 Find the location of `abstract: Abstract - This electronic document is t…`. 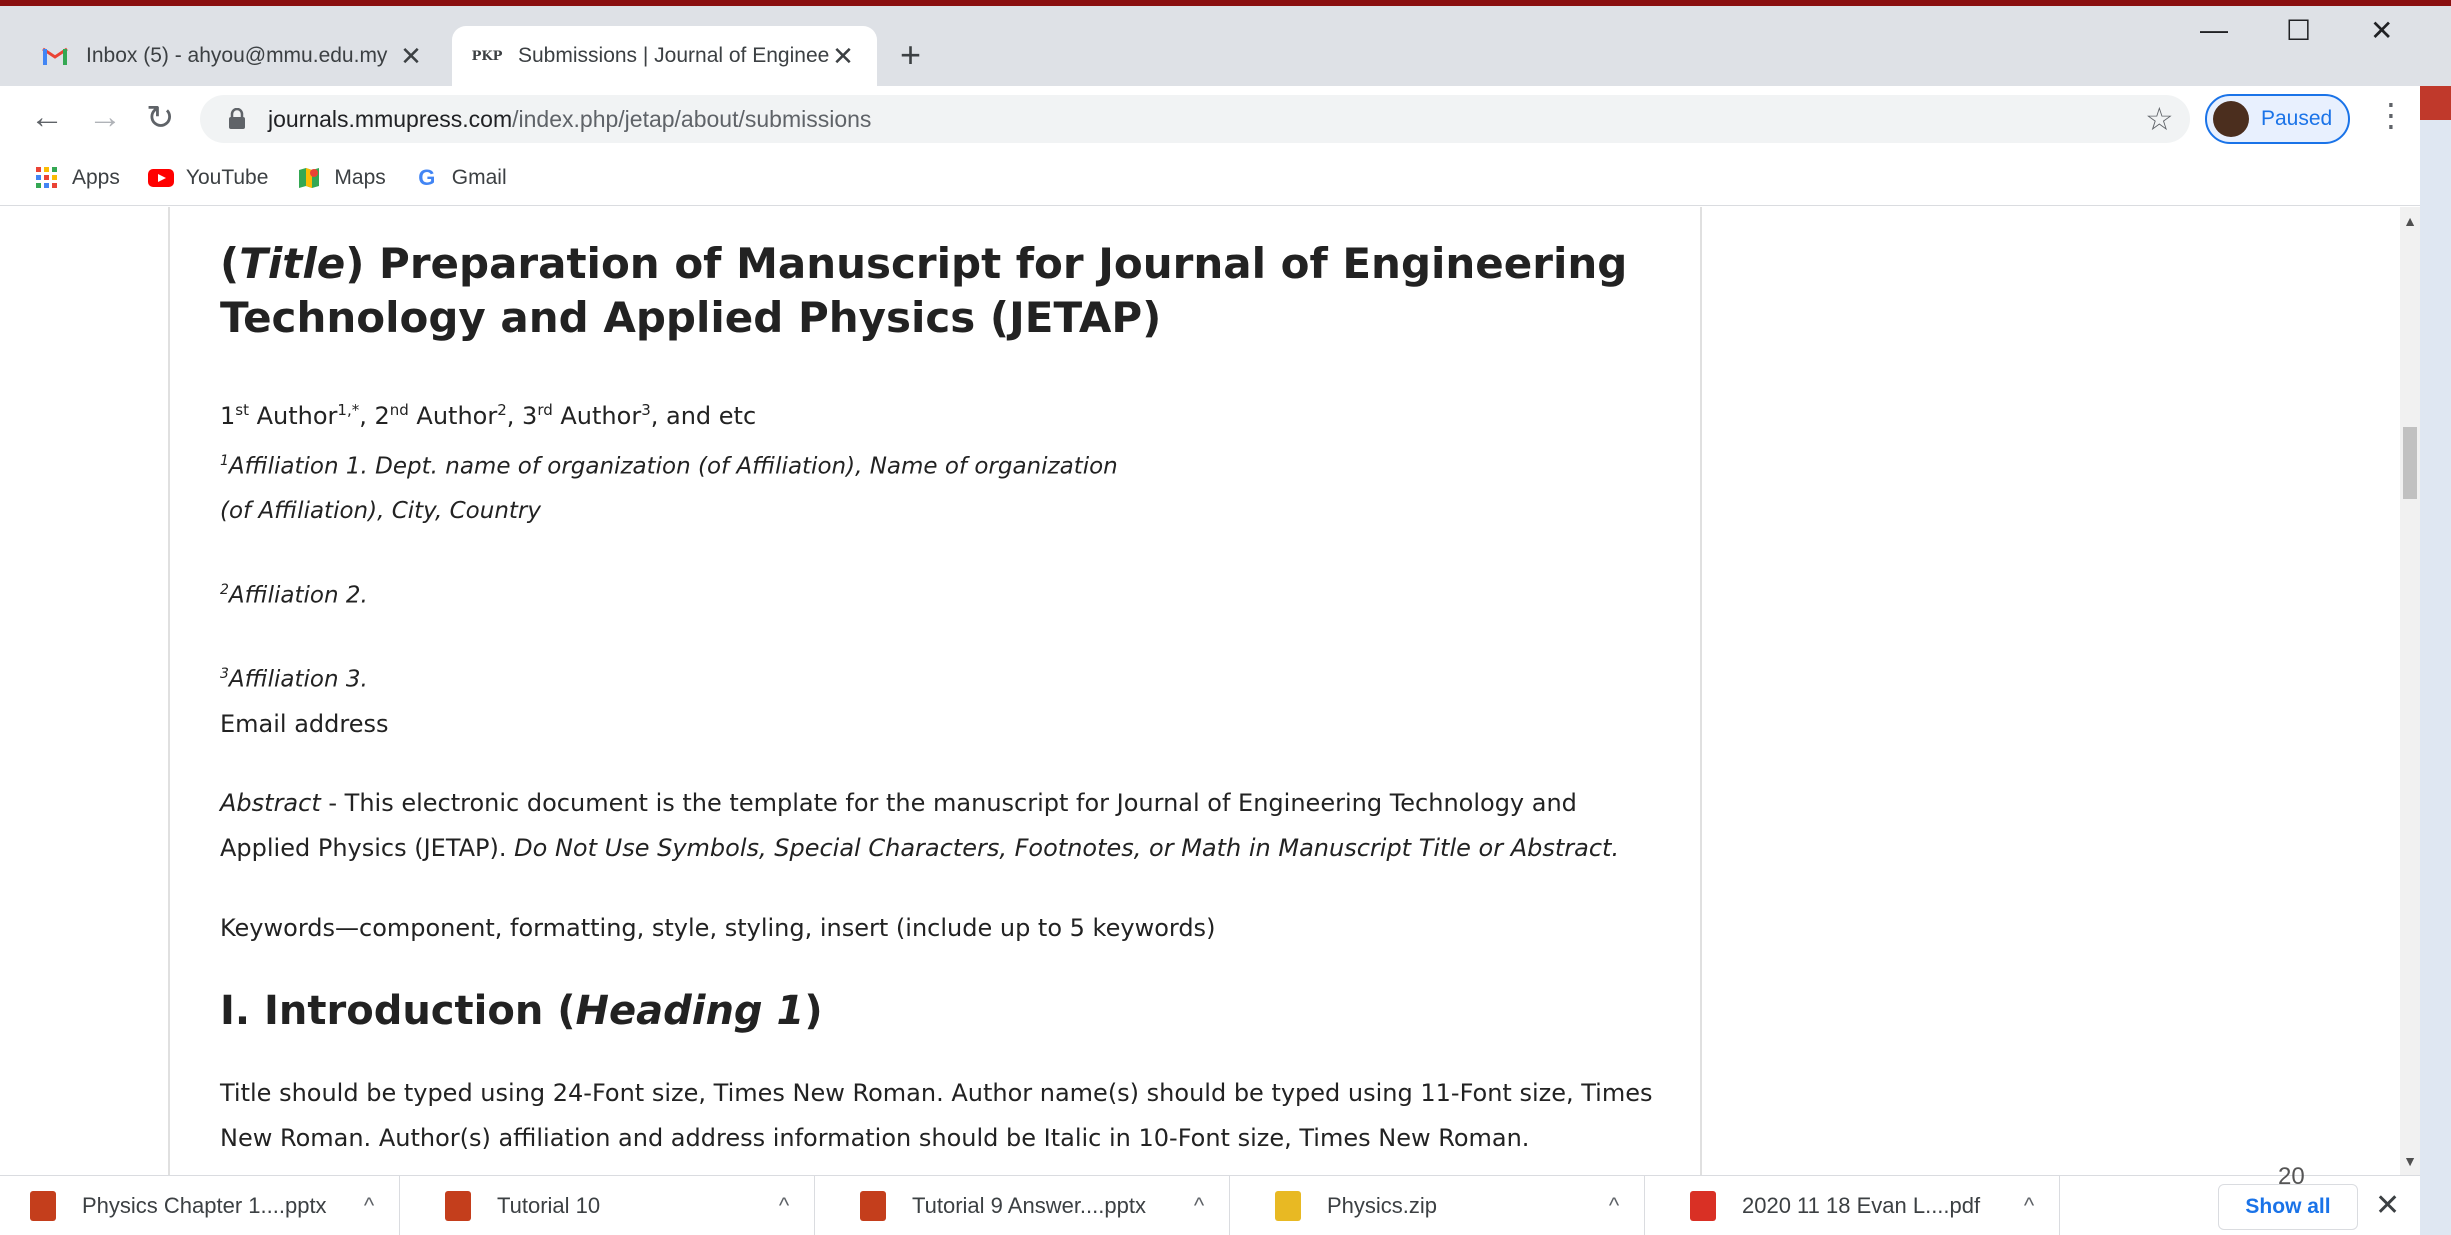

abstract: Abstract - This electronic document is t… is located at coordinates (940, 826).